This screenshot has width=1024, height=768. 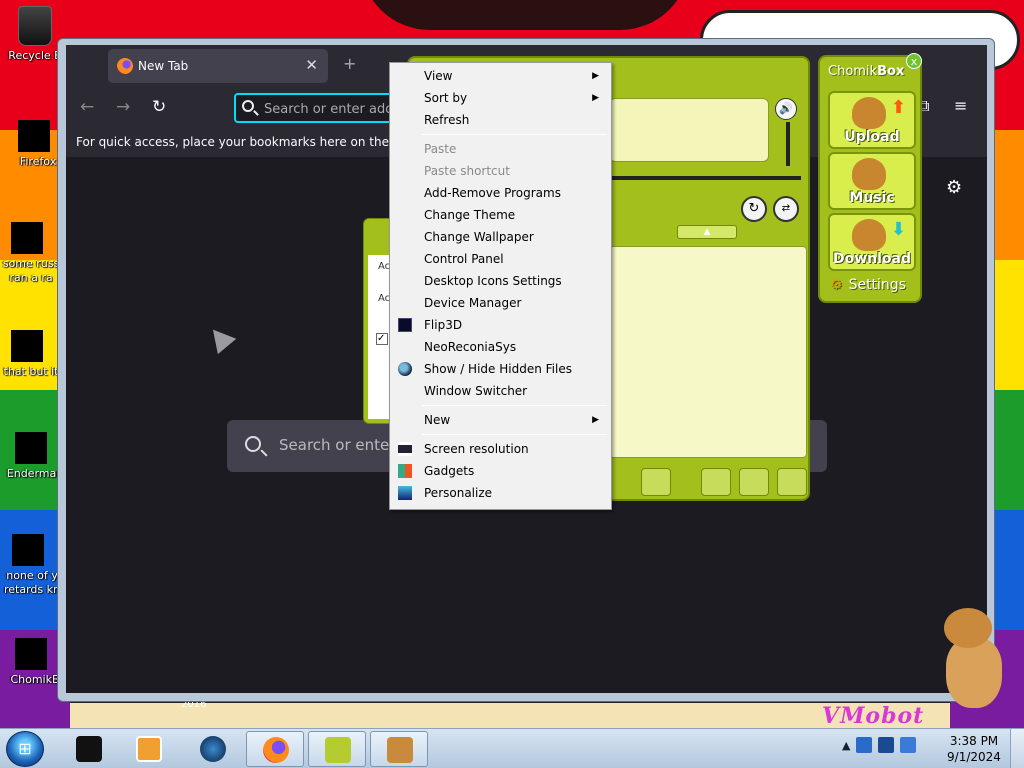 I want to click on upload-arrow-icon: ⬆, so click(x=898, y=107).